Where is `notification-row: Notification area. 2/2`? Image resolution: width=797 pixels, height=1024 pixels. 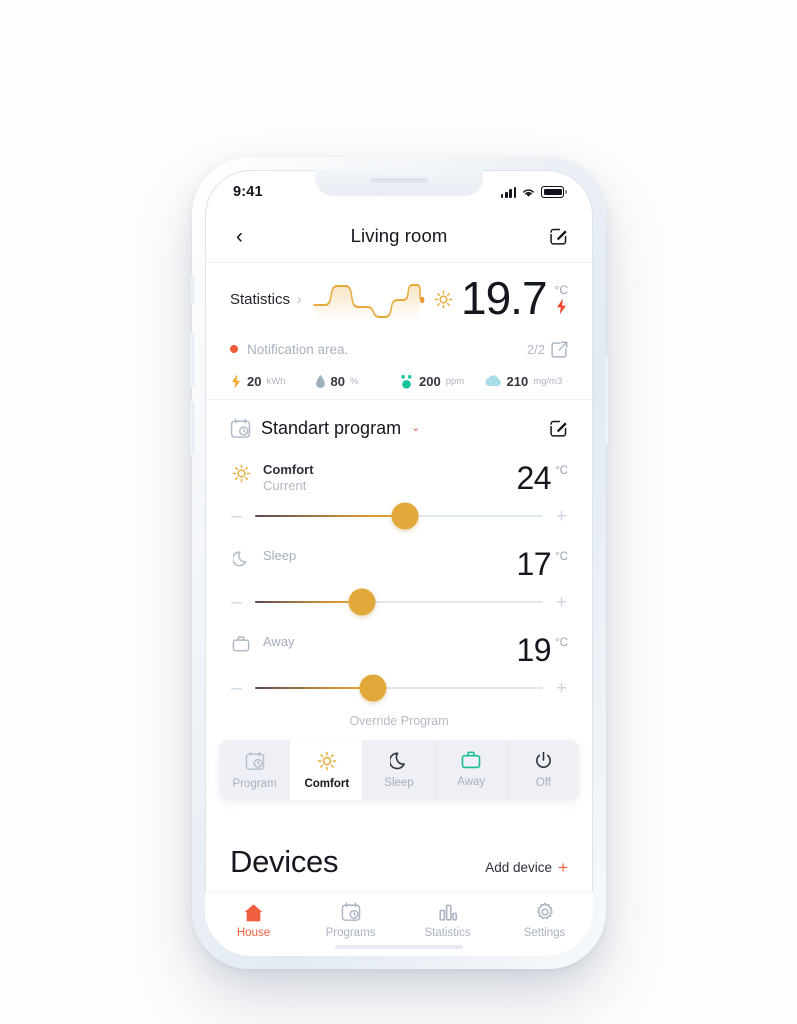
notification-row: Notification area. 2/2 is located at coordinates (399, 349).